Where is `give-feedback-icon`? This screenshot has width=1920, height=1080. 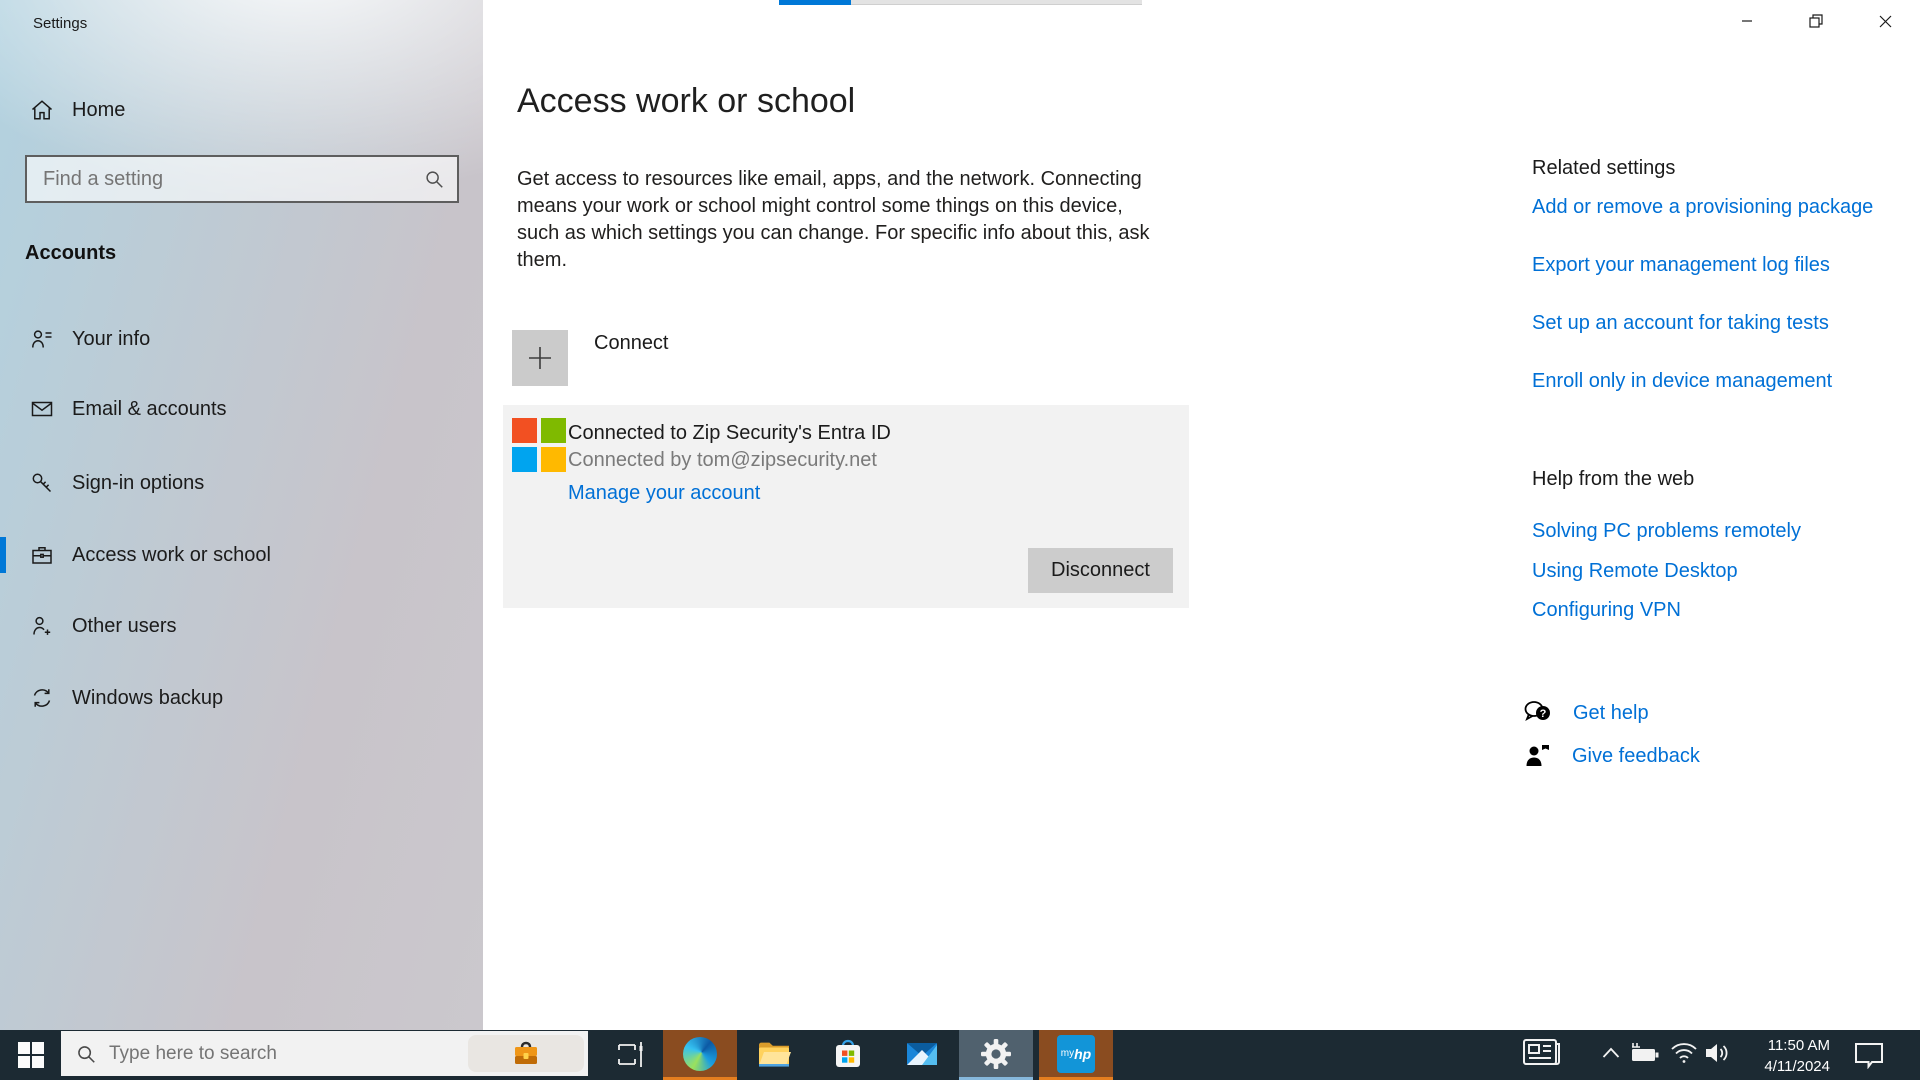
give-feedback-icon is located at coordinates (1538, 756).